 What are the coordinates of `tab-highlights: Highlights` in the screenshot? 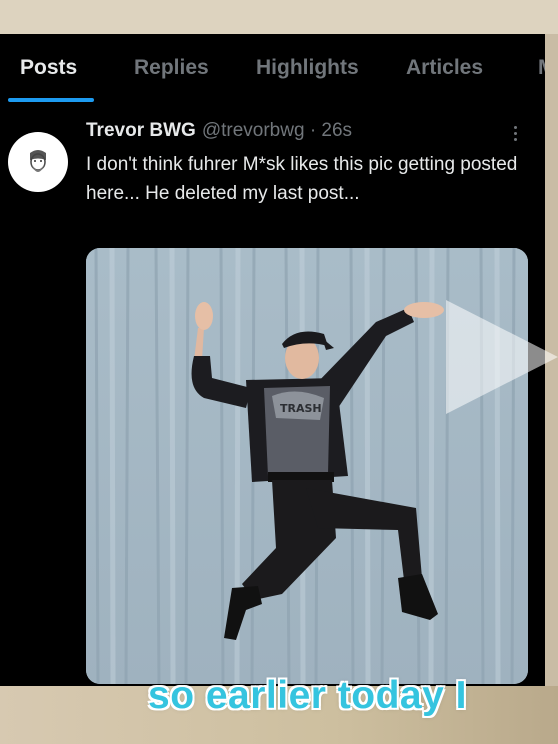 It's located at (307, 68).